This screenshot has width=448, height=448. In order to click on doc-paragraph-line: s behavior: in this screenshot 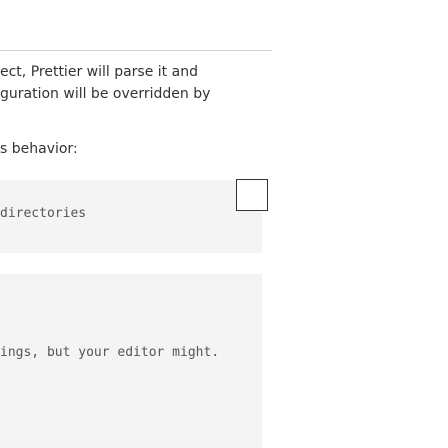, I will do `click(39, 149)`.